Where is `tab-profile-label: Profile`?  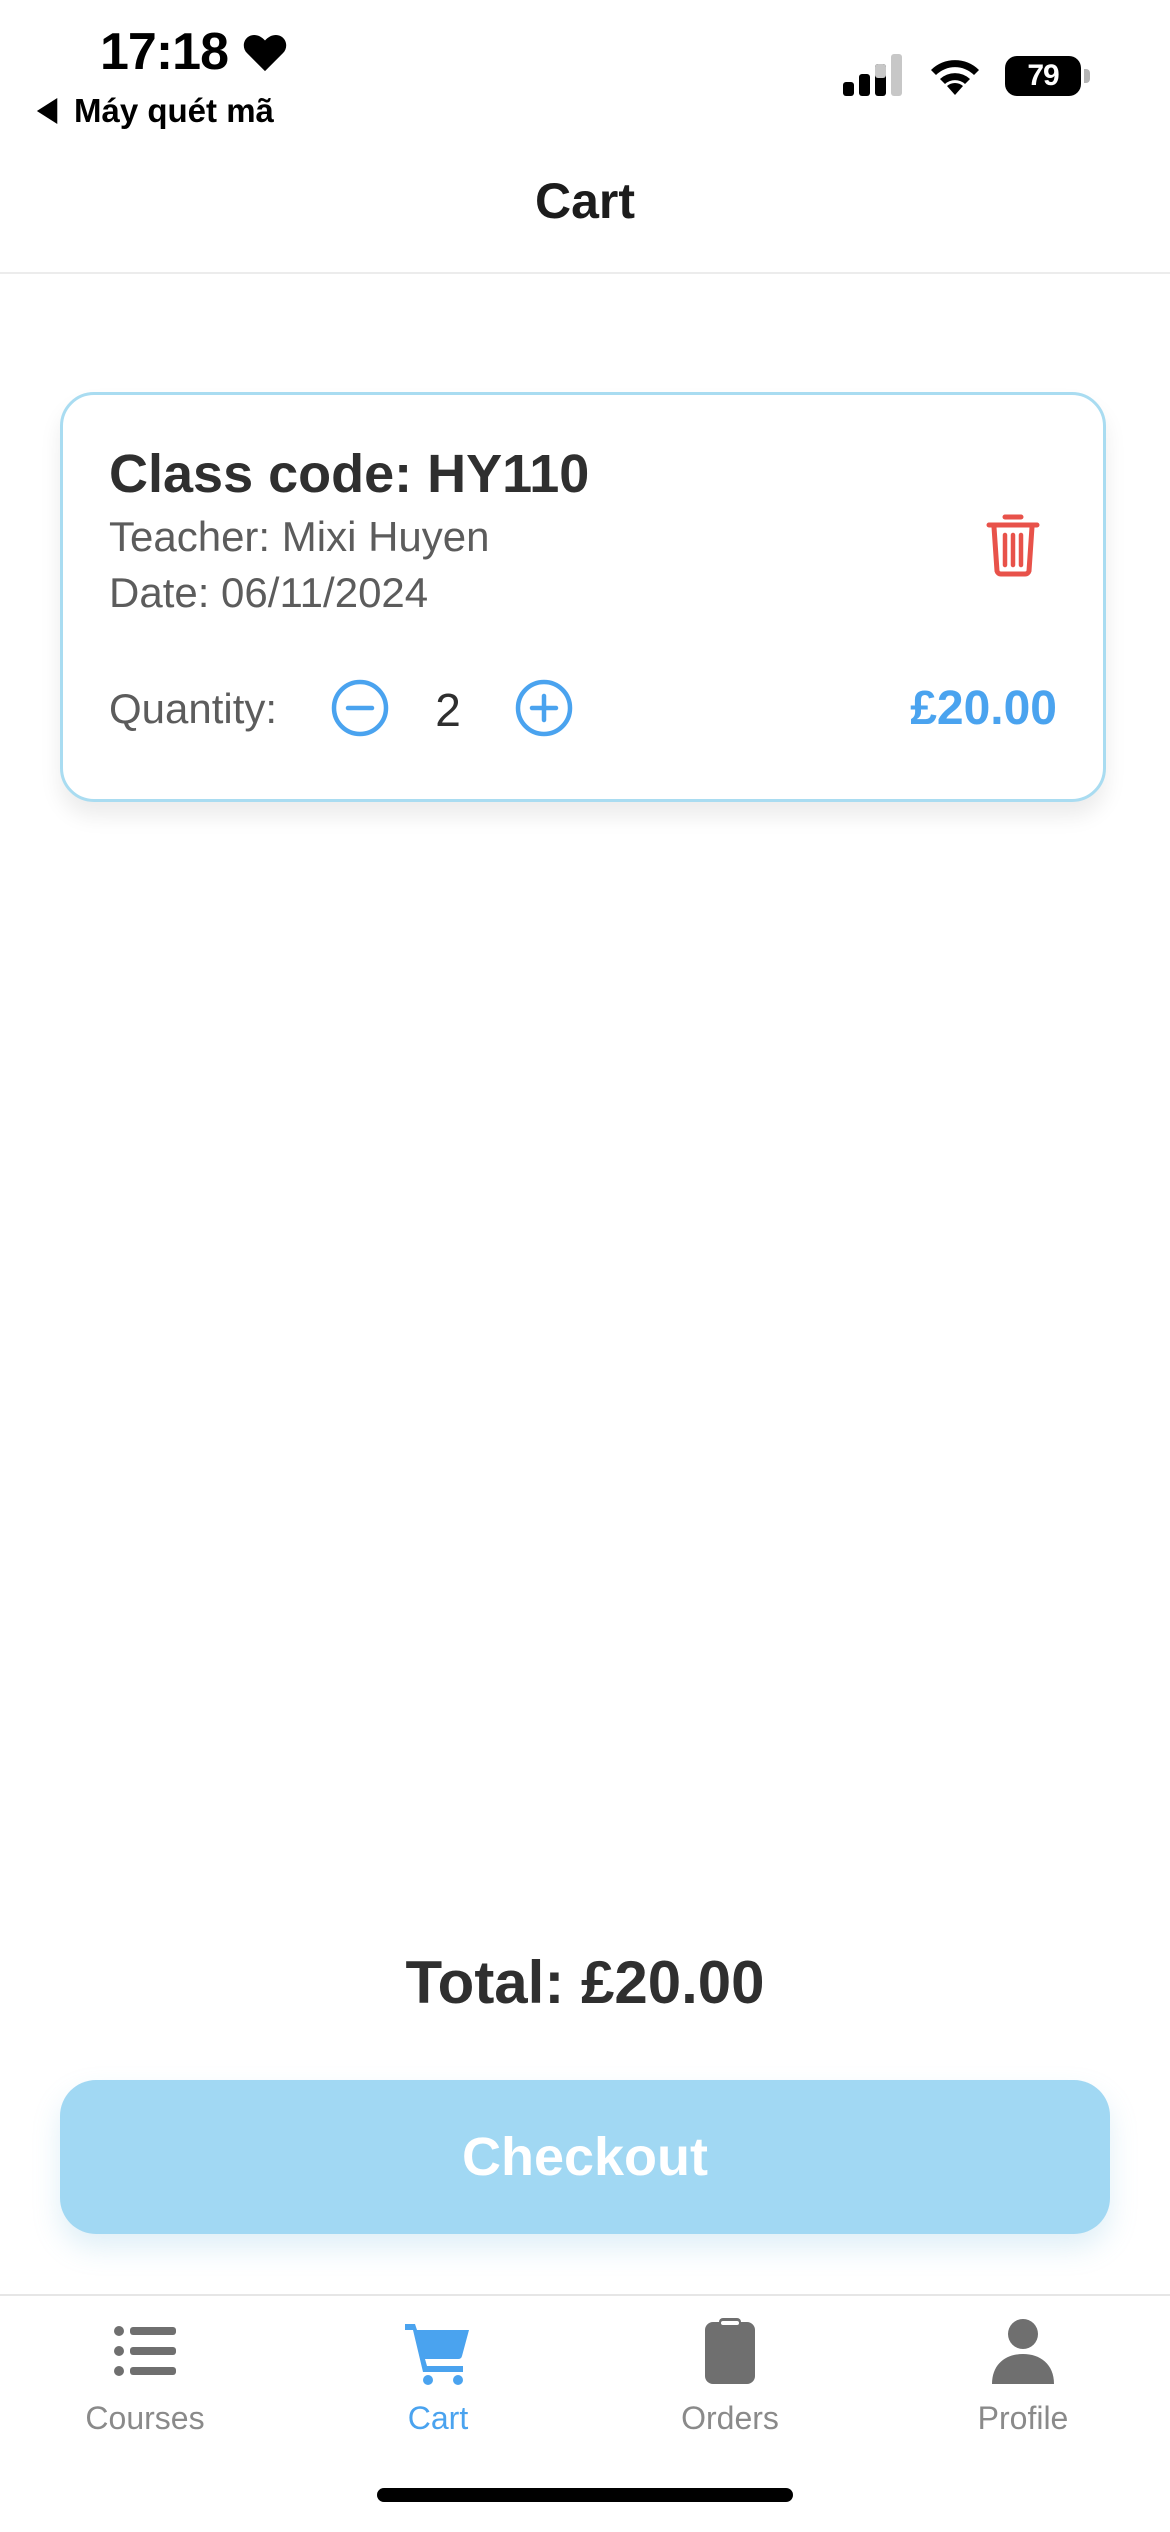 tab-profile-label: Profile is located at coordinates (1023, 2418).